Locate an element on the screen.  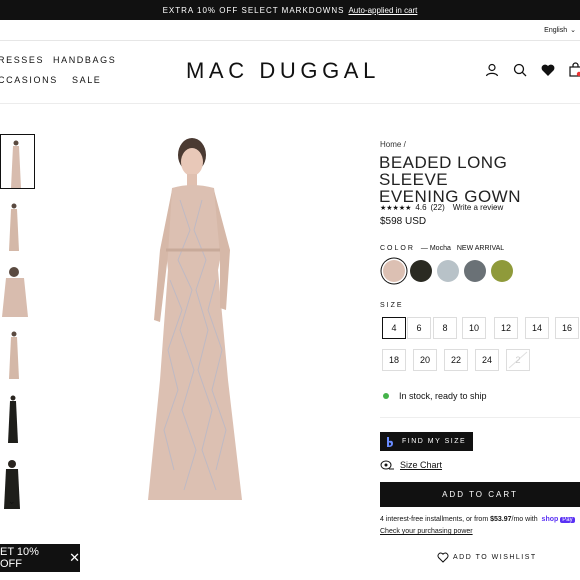
color-value: — Mocha is located at coordinates (435, 248).